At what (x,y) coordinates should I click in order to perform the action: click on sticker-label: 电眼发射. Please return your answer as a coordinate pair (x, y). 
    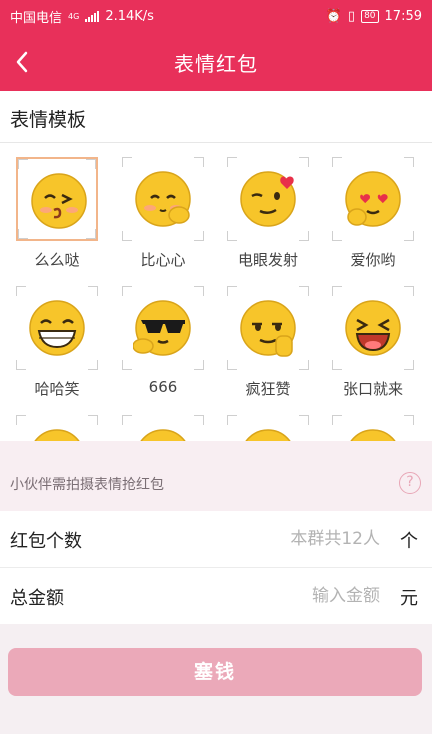
    Looking at the image, I should click on (267, 260).